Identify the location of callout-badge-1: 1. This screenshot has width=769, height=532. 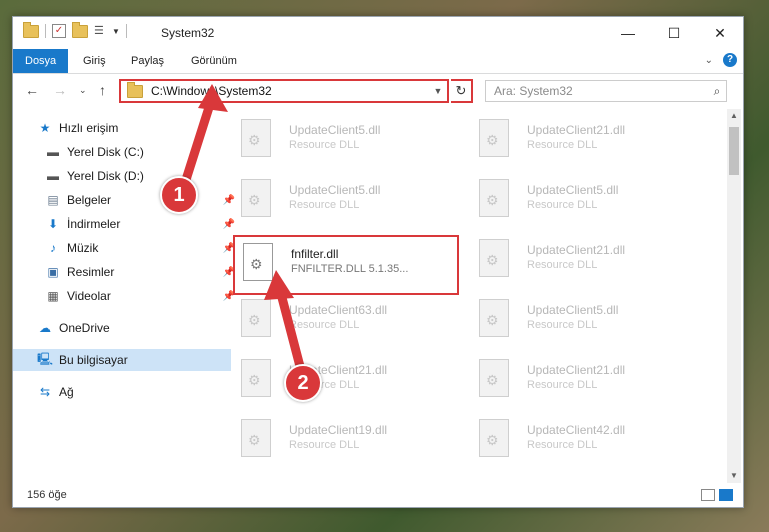
(179, 195).